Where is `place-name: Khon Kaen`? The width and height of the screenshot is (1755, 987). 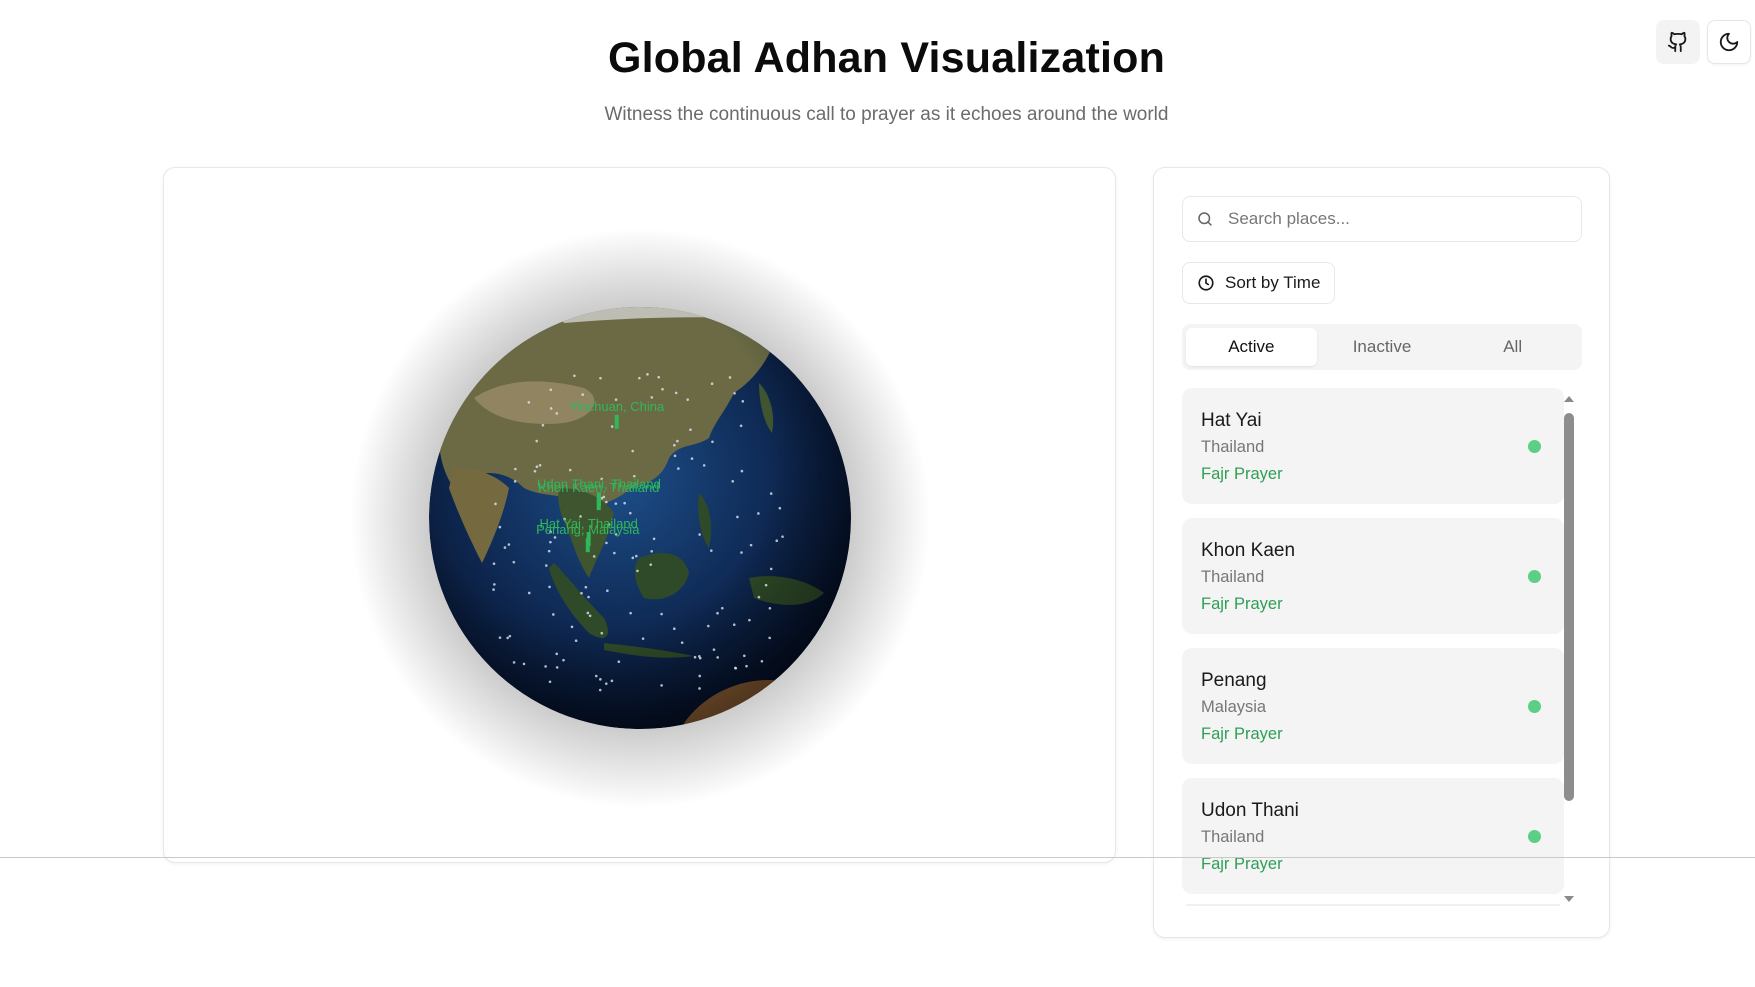 place-name: Khon Kaen is located at coordinates (1248, 550).